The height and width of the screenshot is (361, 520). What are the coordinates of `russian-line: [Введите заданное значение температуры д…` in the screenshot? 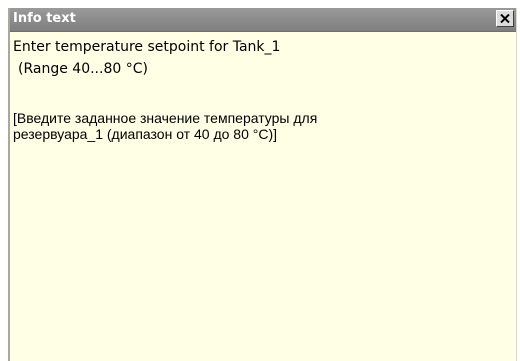 It's located at (165, 118).